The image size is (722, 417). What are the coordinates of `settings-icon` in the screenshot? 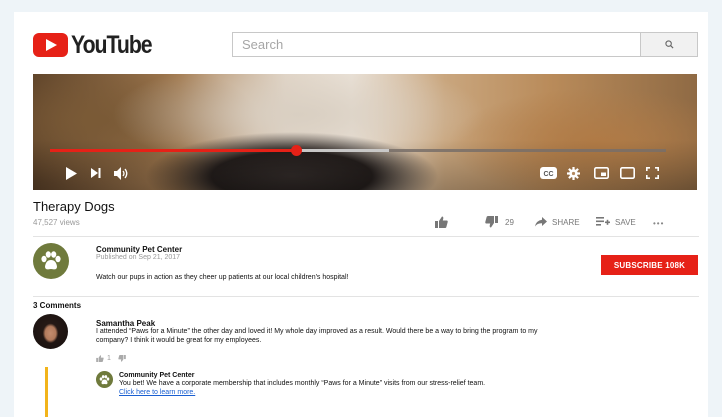 It's located at (573, 173).